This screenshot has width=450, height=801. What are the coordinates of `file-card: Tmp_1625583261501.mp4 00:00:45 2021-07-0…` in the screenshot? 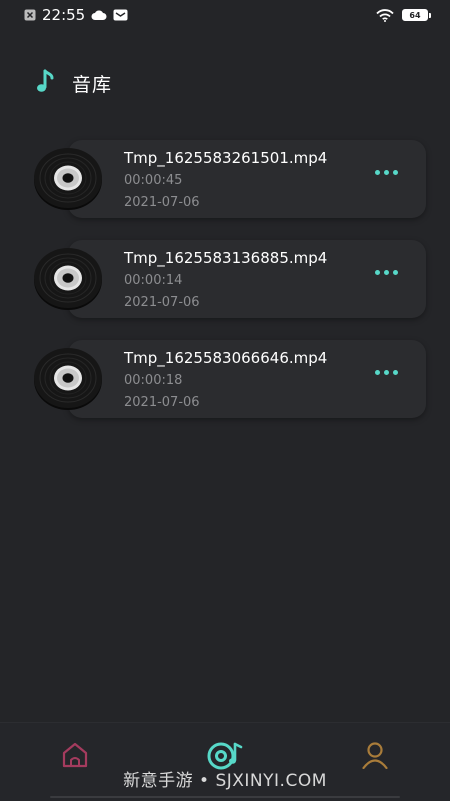 It's located at (225, 180).